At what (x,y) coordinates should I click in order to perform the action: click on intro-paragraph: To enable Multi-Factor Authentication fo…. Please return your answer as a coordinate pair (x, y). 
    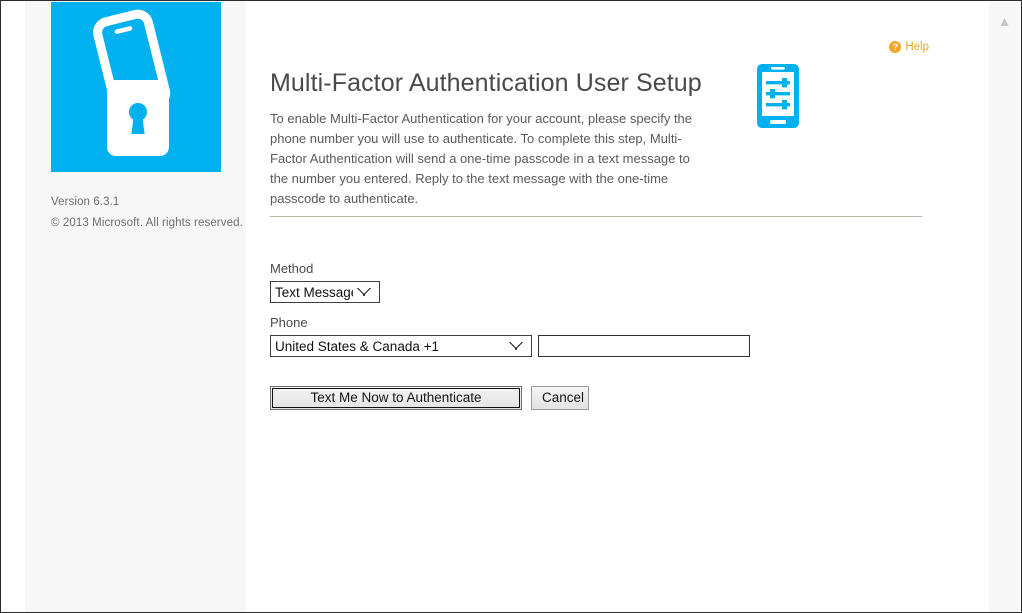
    Looking at the image, I should click on (481, 158).